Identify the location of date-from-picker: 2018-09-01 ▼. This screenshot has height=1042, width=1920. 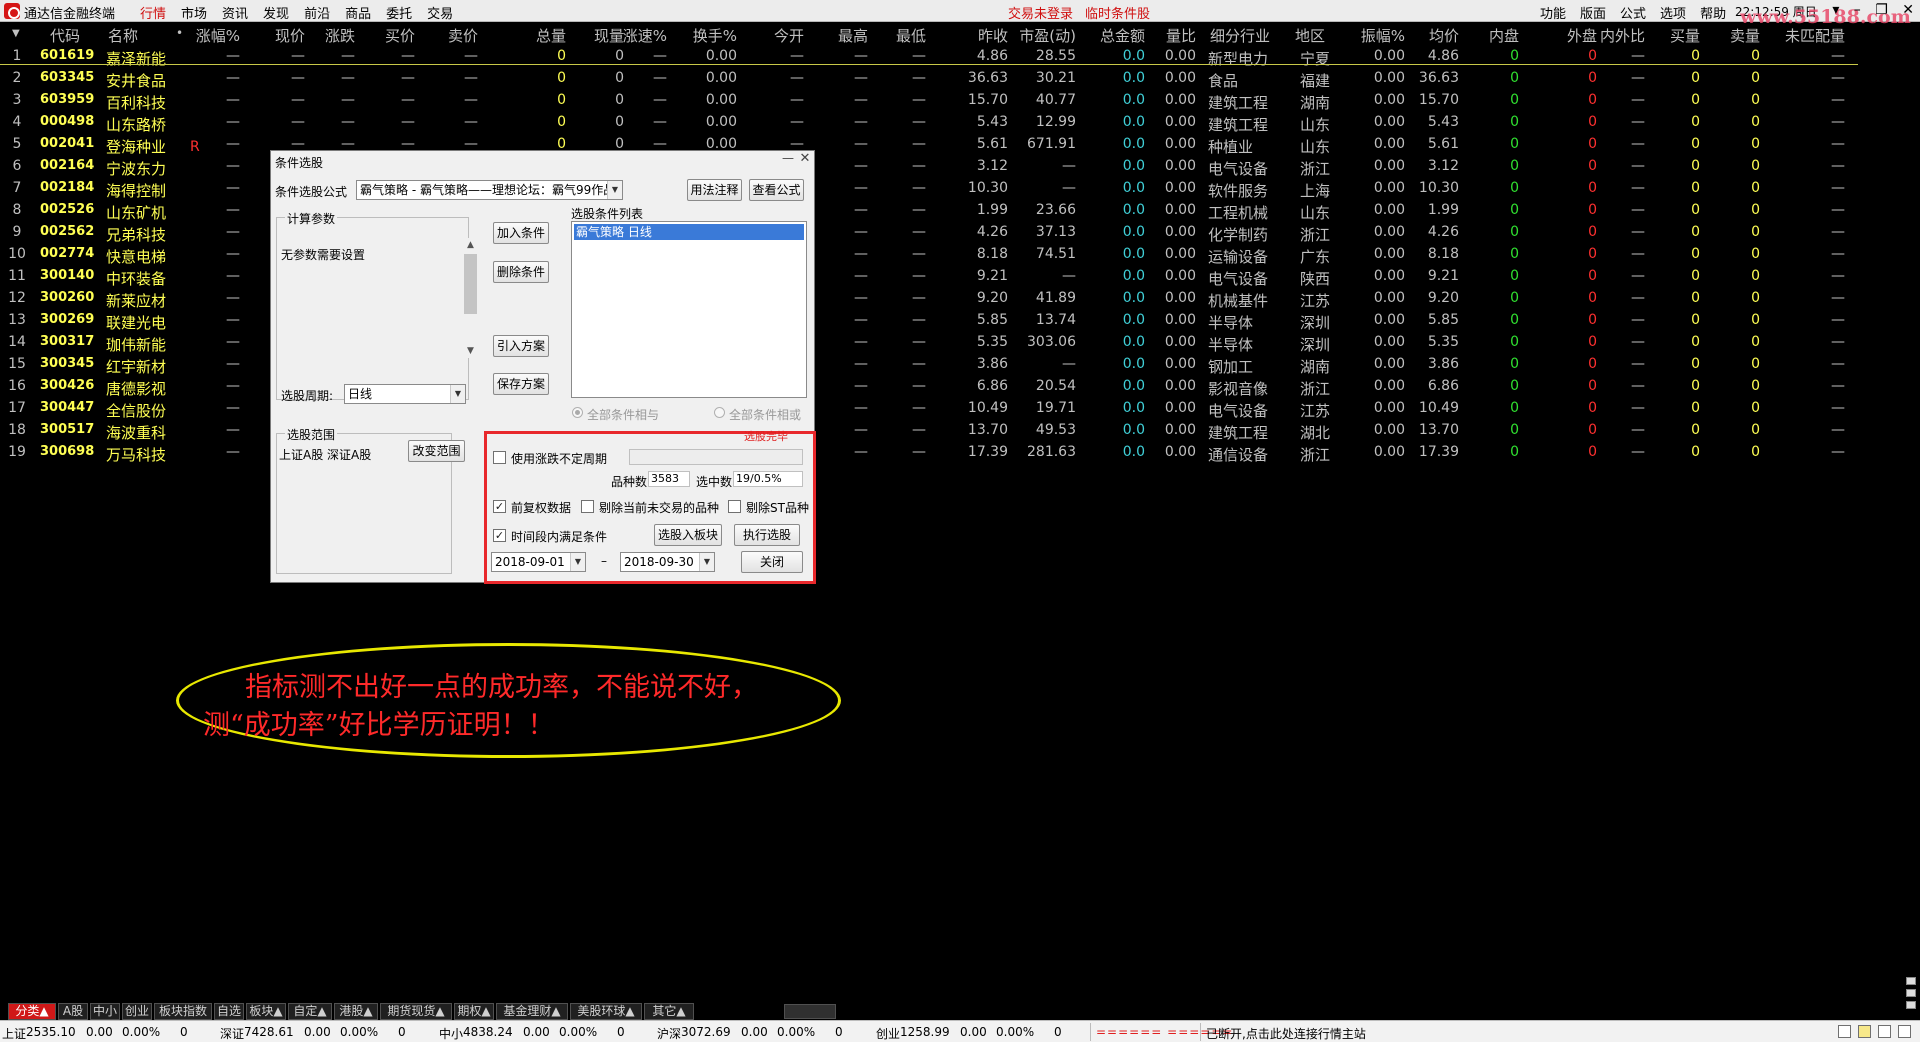
(538, 562).